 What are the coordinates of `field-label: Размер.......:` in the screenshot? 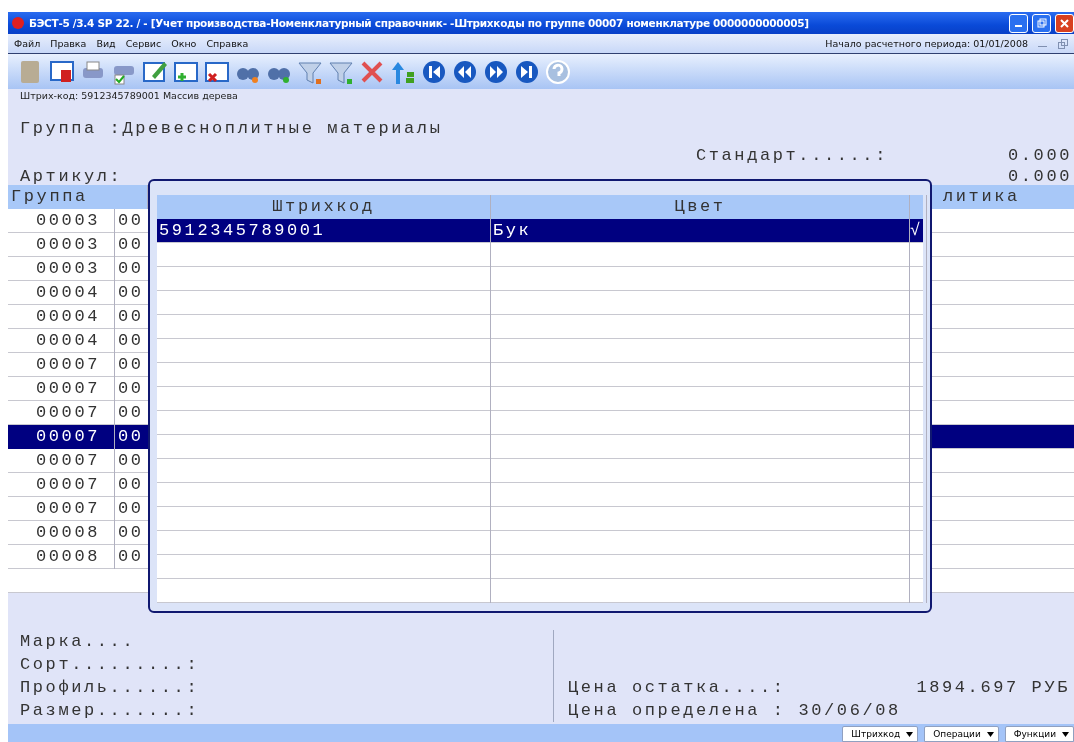 It's located at (110, 711).